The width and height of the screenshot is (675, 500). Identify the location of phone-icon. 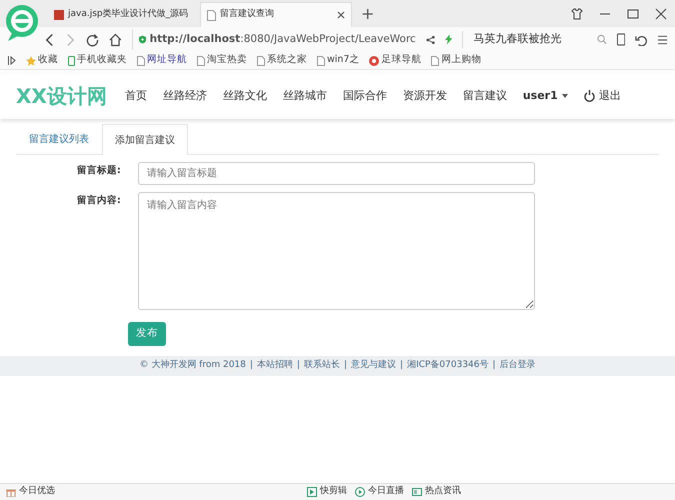
(71, 61).